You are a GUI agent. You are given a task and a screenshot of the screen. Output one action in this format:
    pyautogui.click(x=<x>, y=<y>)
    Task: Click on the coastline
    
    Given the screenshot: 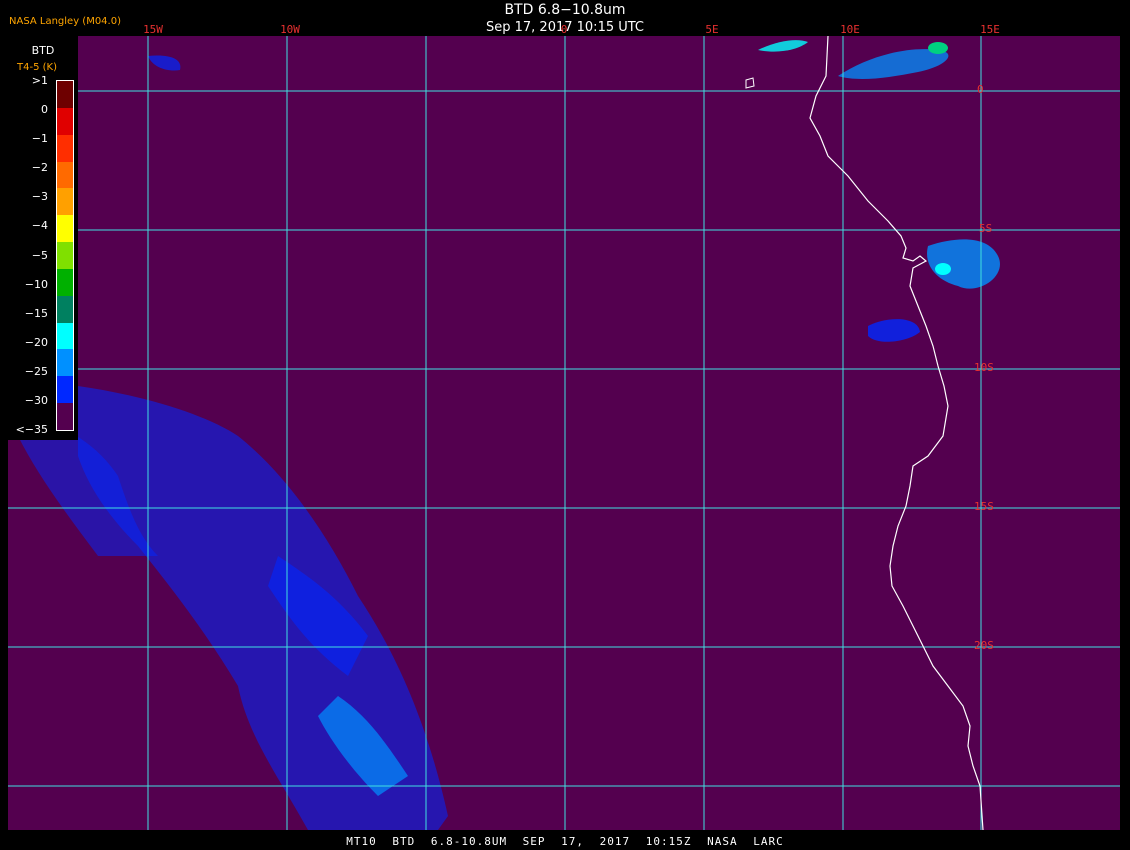 What is the action you would take?
    pyautogui.click(x=896, y=433)
    